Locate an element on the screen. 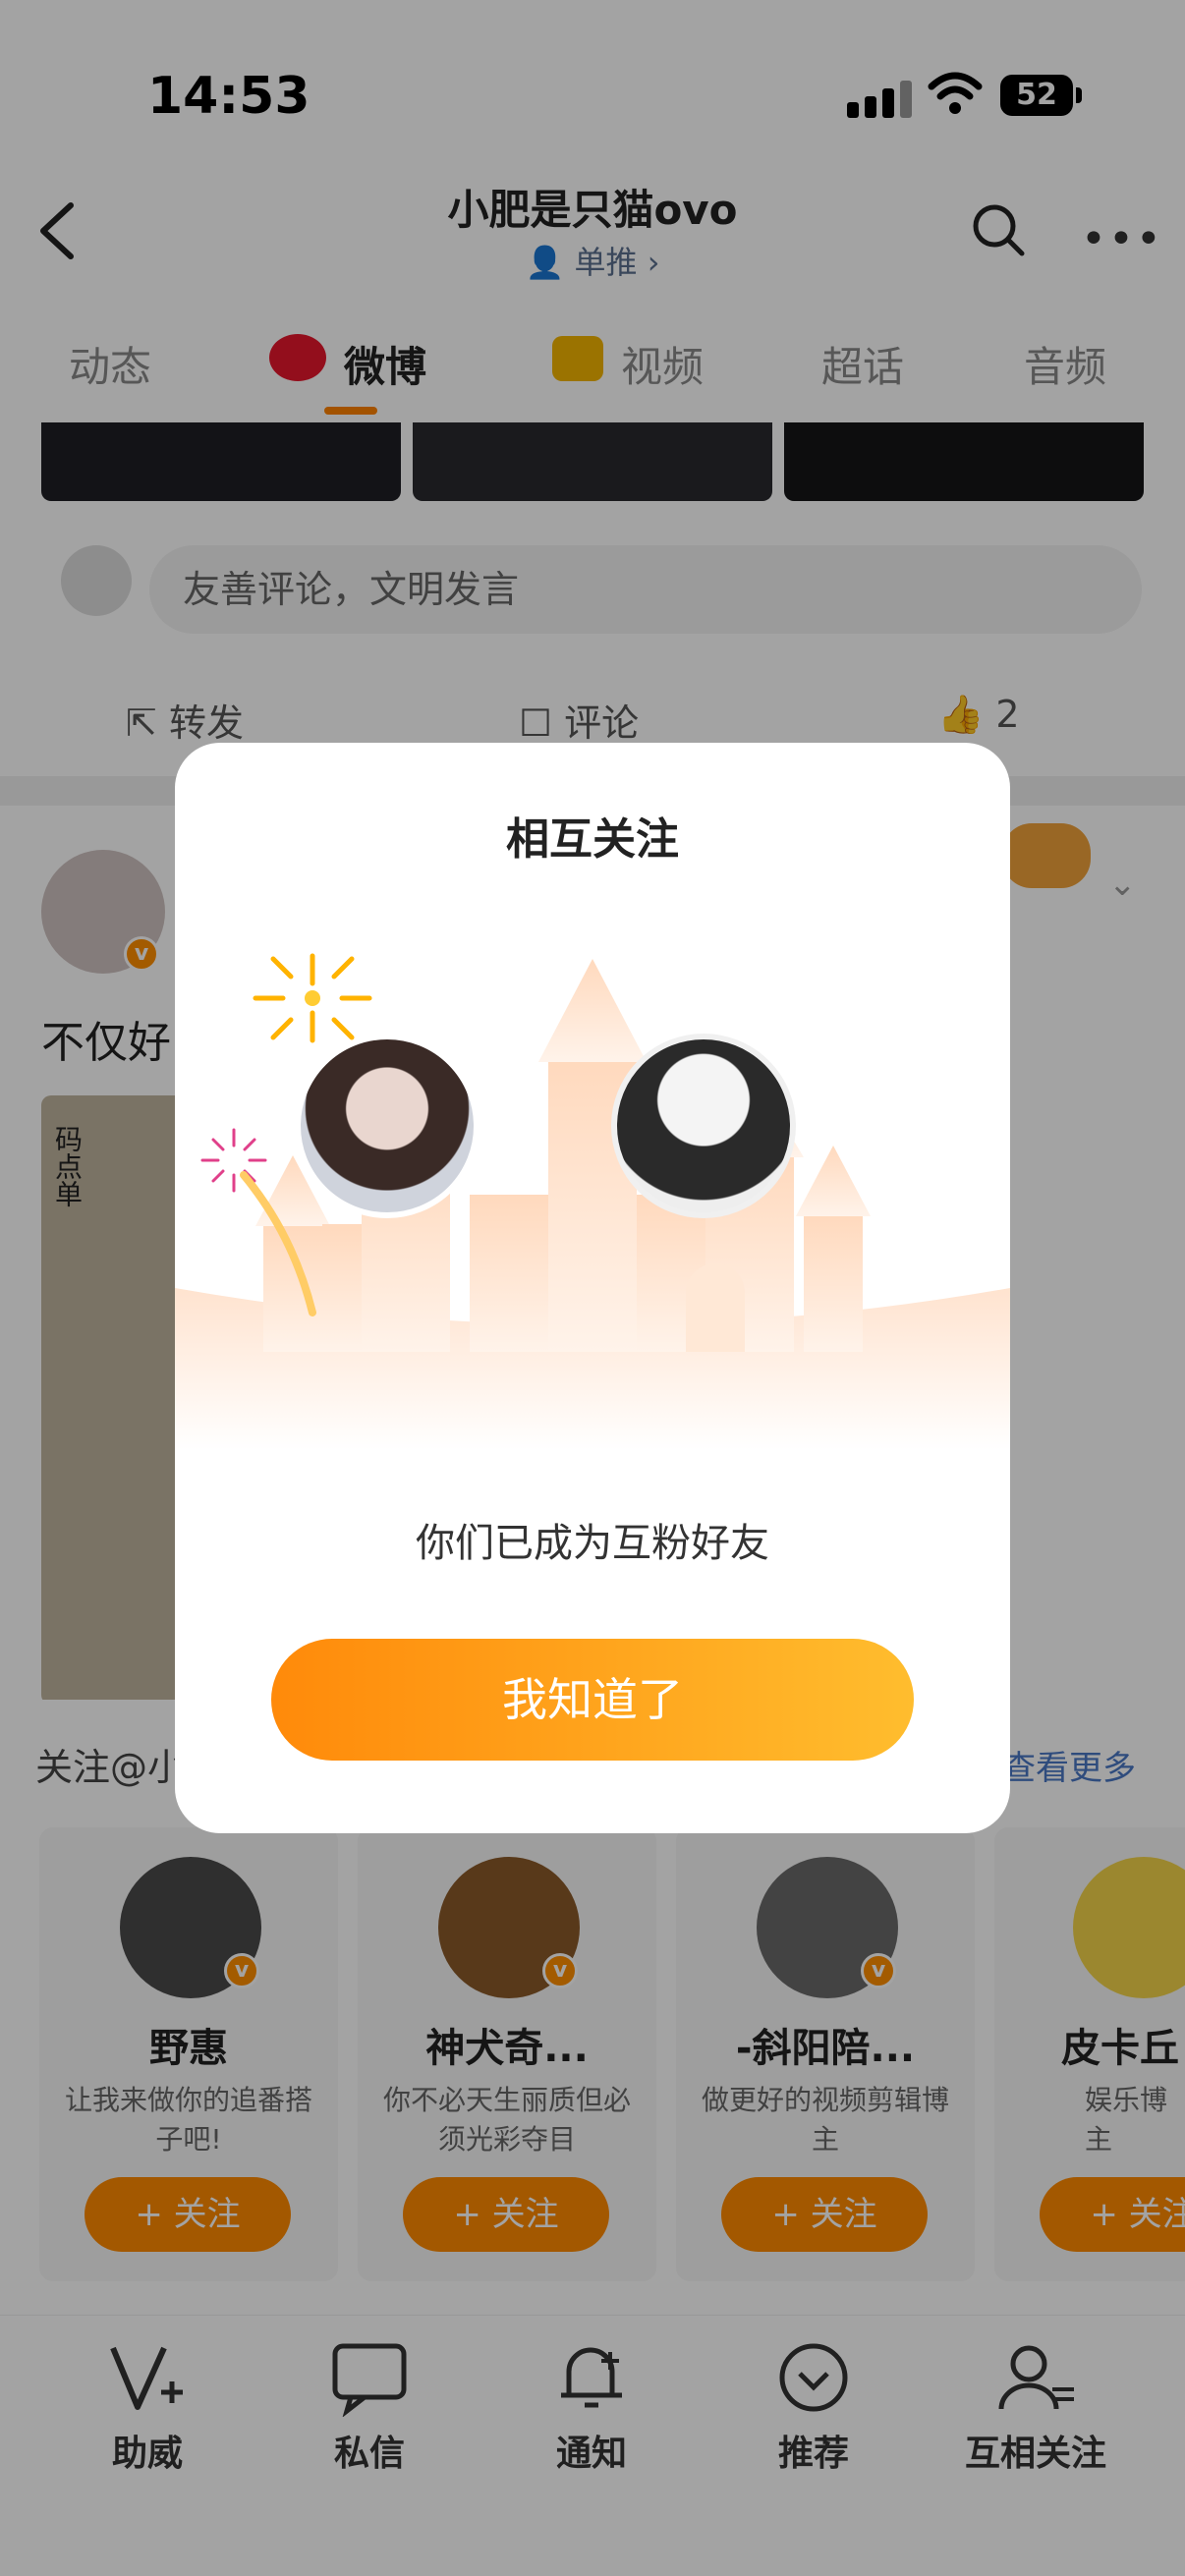  my-avatar is located at coordinates (387, 1126).